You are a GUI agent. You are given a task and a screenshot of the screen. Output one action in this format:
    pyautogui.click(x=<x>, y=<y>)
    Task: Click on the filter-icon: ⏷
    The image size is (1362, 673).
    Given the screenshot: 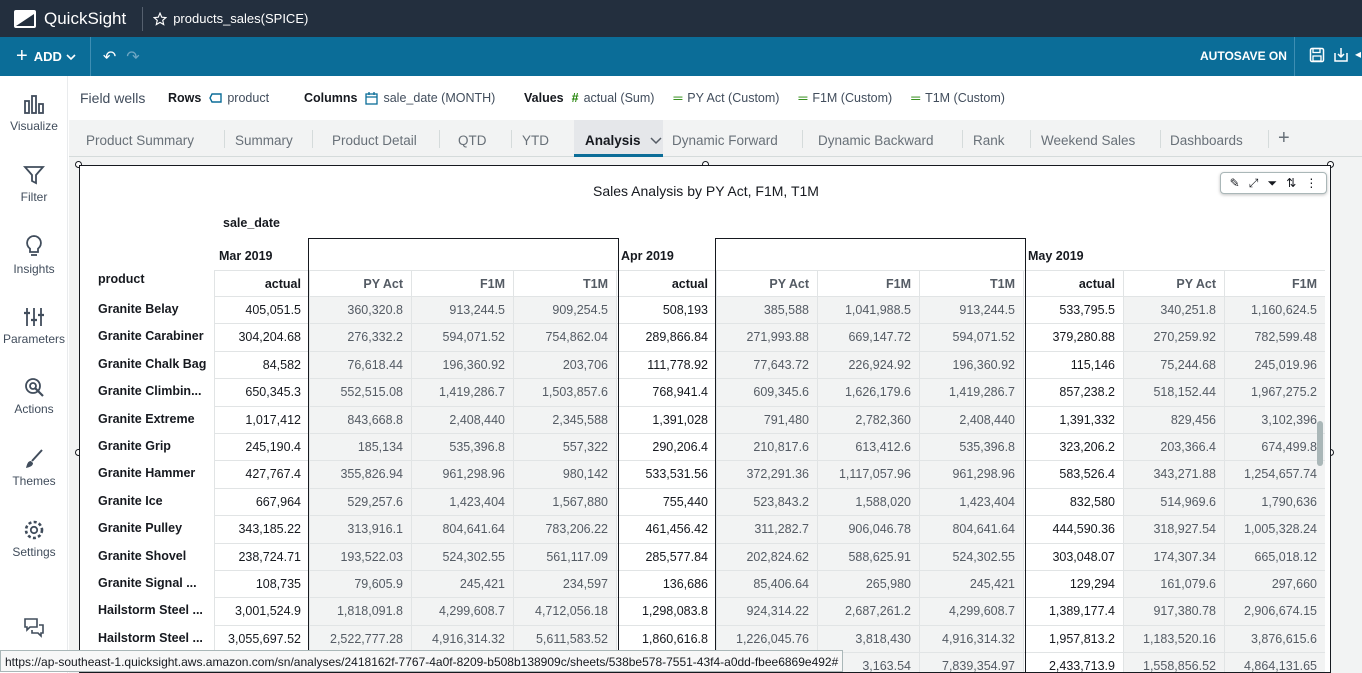 What is the action you would take?
    pyautogui.click(x=1272, y=183)
    